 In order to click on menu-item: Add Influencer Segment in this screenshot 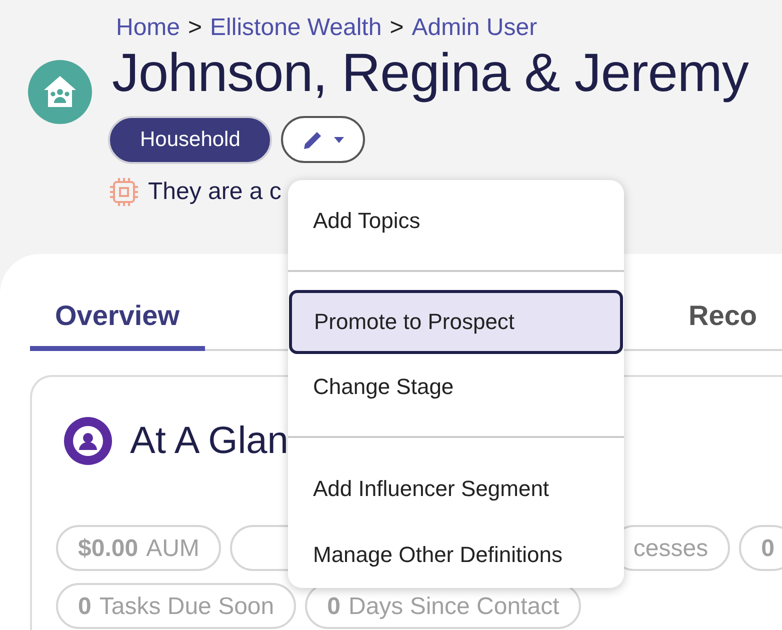, I will do `click(456, 489)`.